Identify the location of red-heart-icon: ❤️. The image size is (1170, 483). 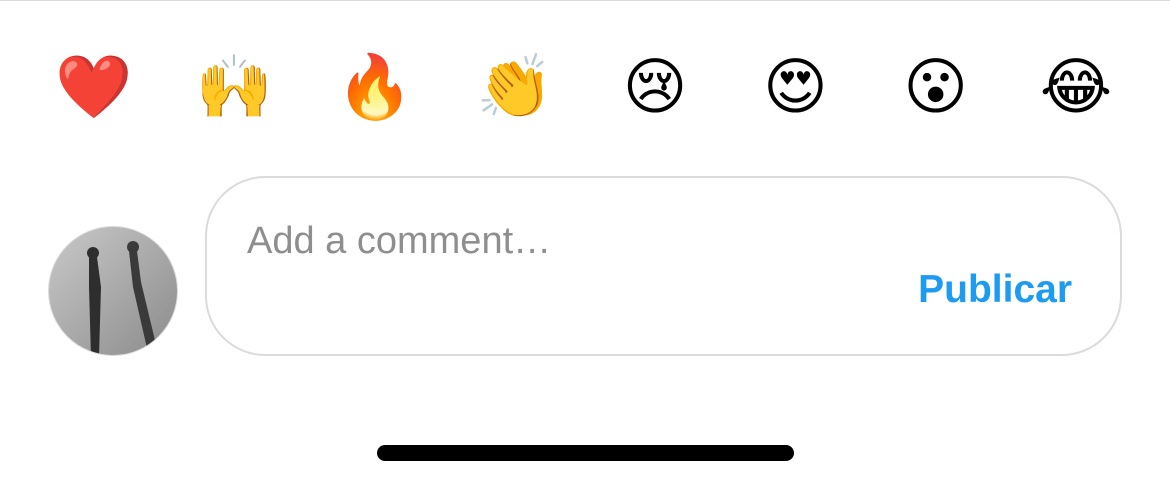
(94, 87).